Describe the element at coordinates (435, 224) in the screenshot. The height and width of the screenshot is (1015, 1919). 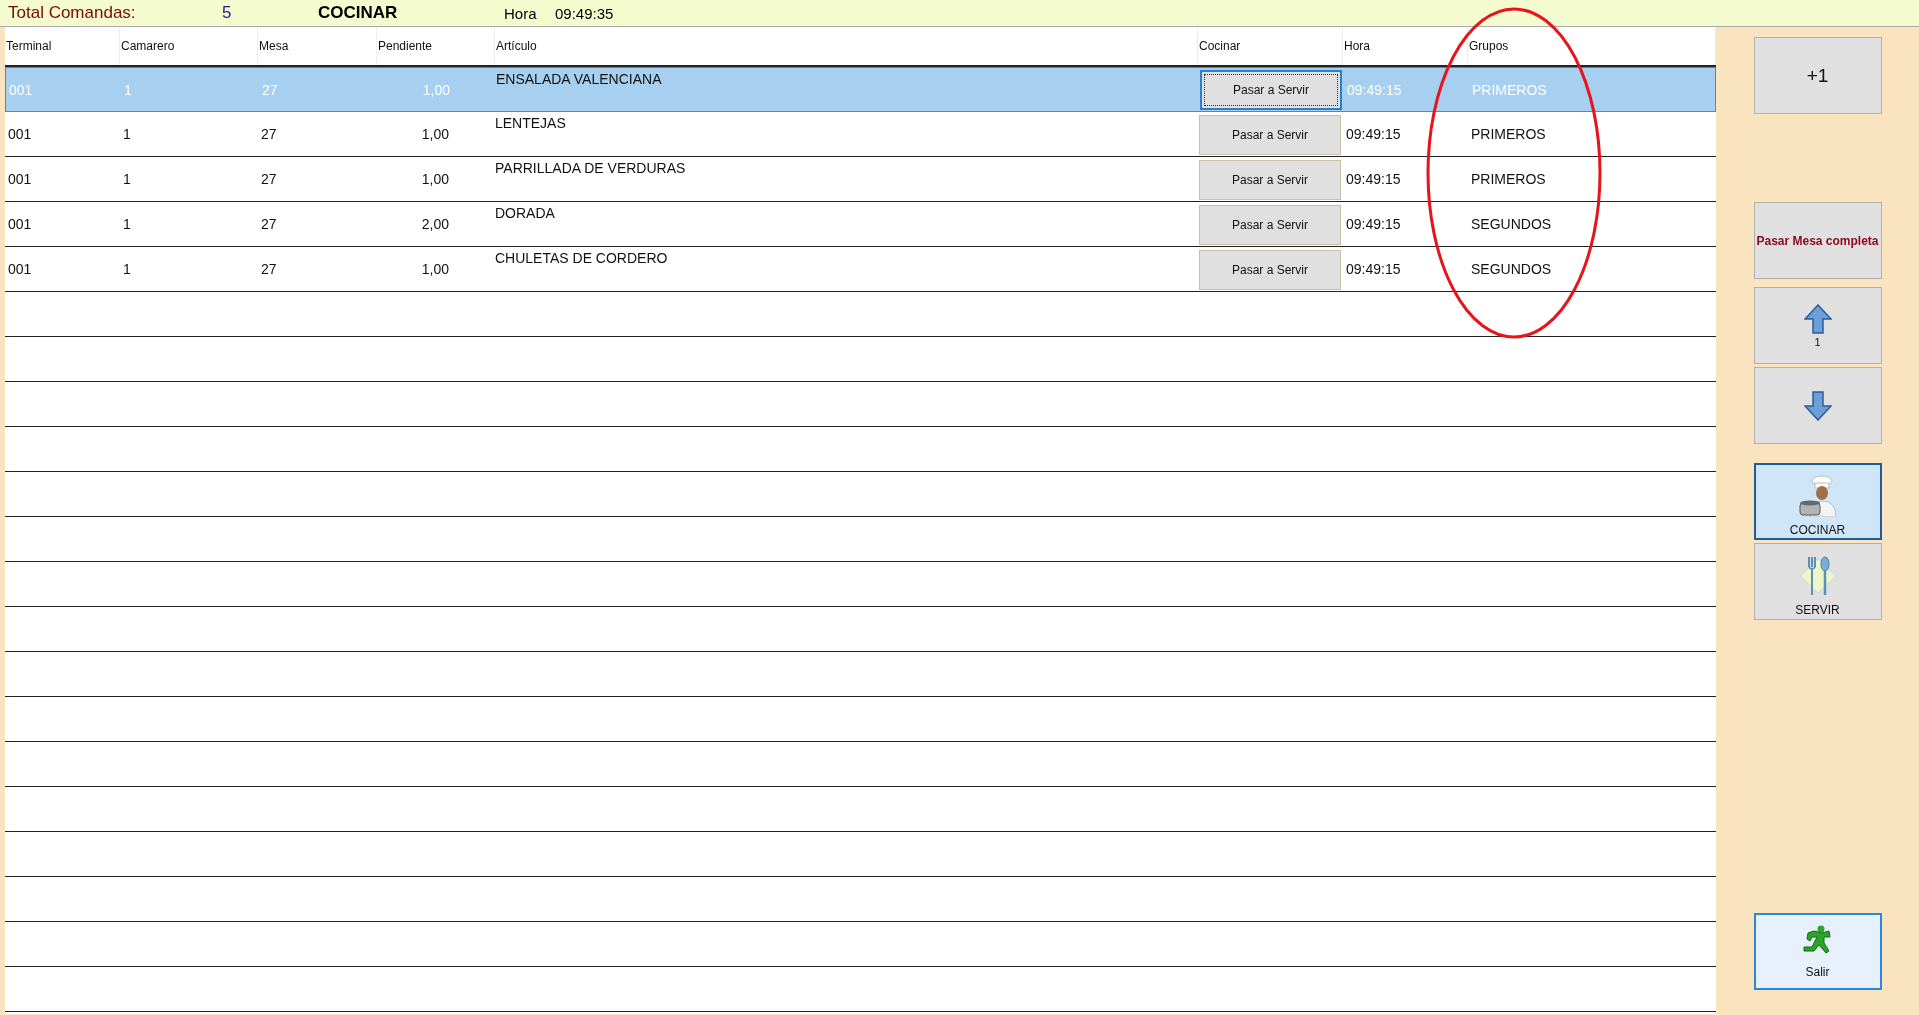
I see `pending-cell-text: 2,00` at that location.